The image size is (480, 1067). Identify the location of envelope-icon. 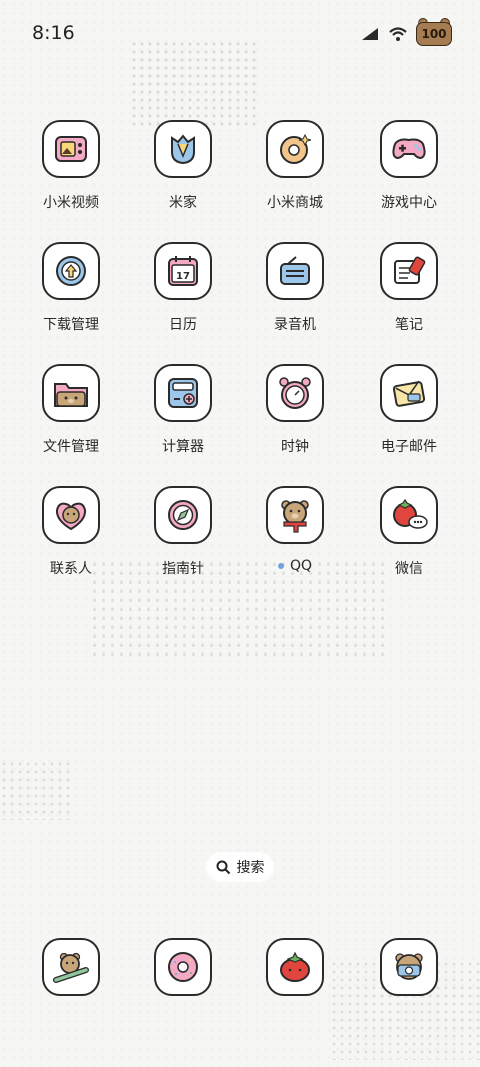
(409, 393).